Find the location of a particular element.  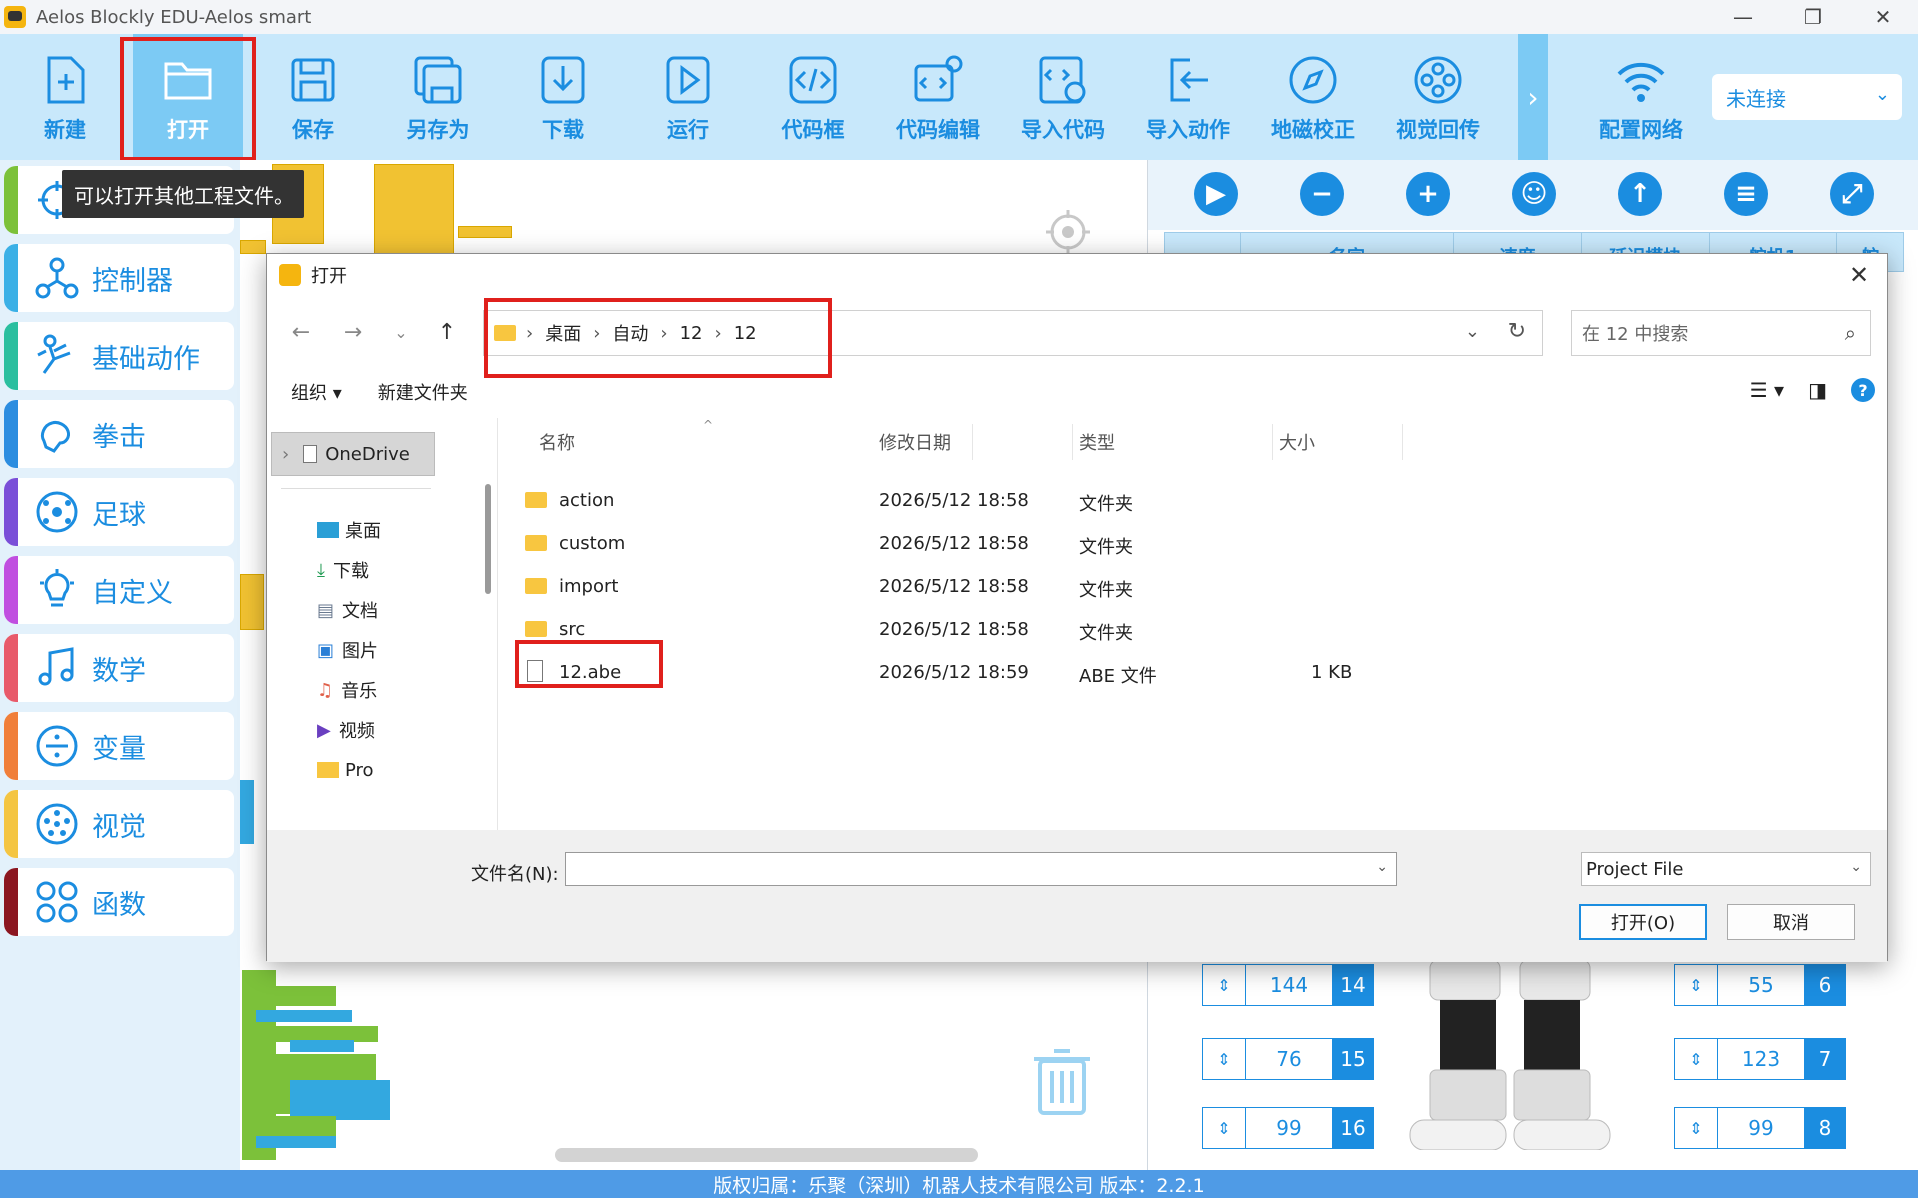

servo-control: ⇕ 144 14 is located at coordinates (1288, 985).